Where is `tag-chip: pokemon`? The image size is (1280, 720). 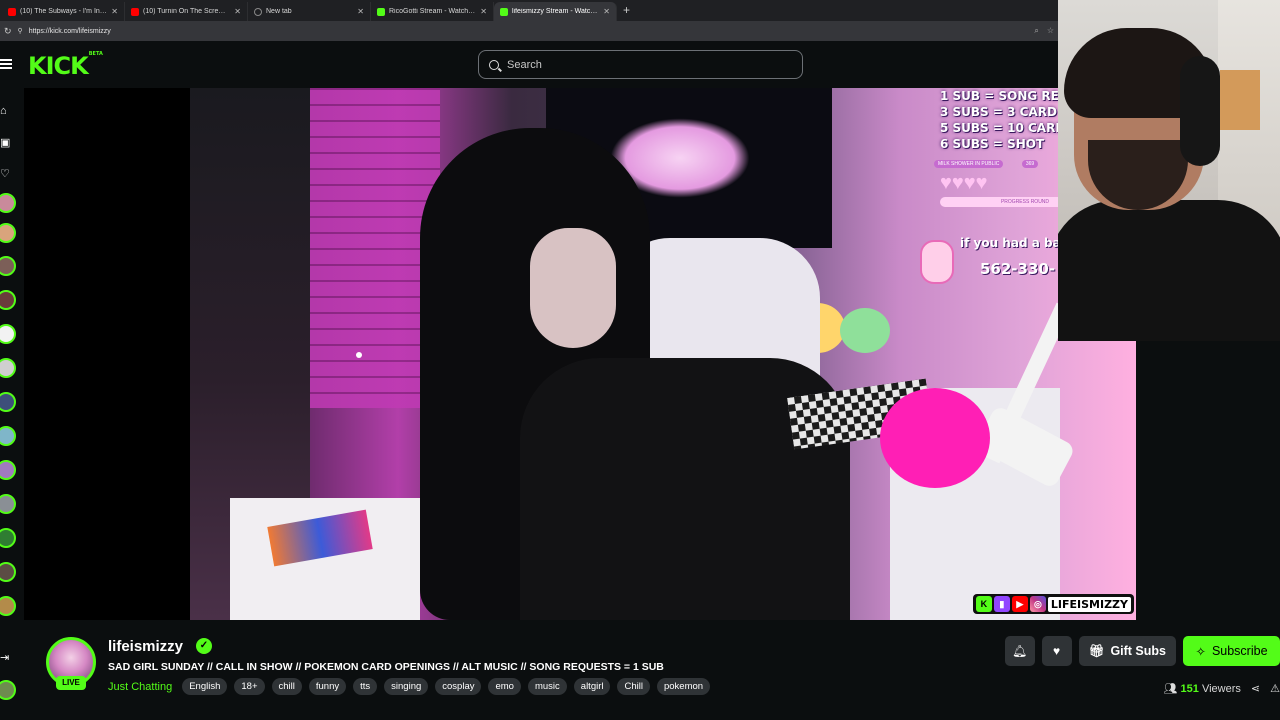 tag-chip: pokemon is located at coordinates (683, 686).